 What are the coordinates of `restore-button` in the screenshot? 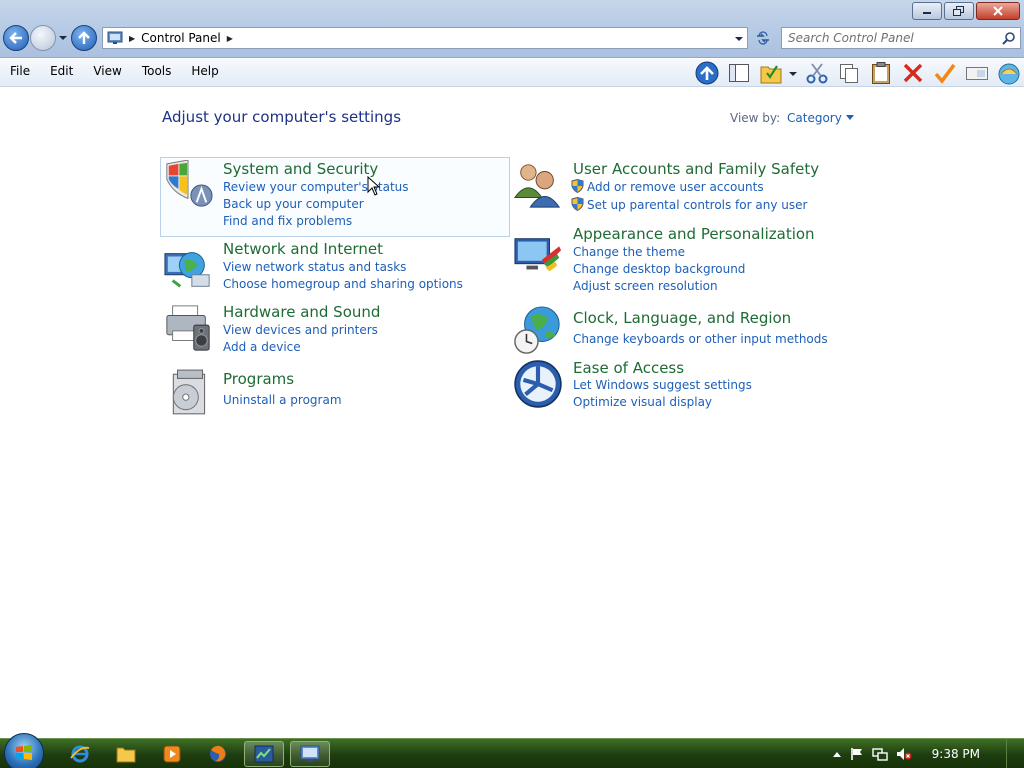 It's located at (959, 11).